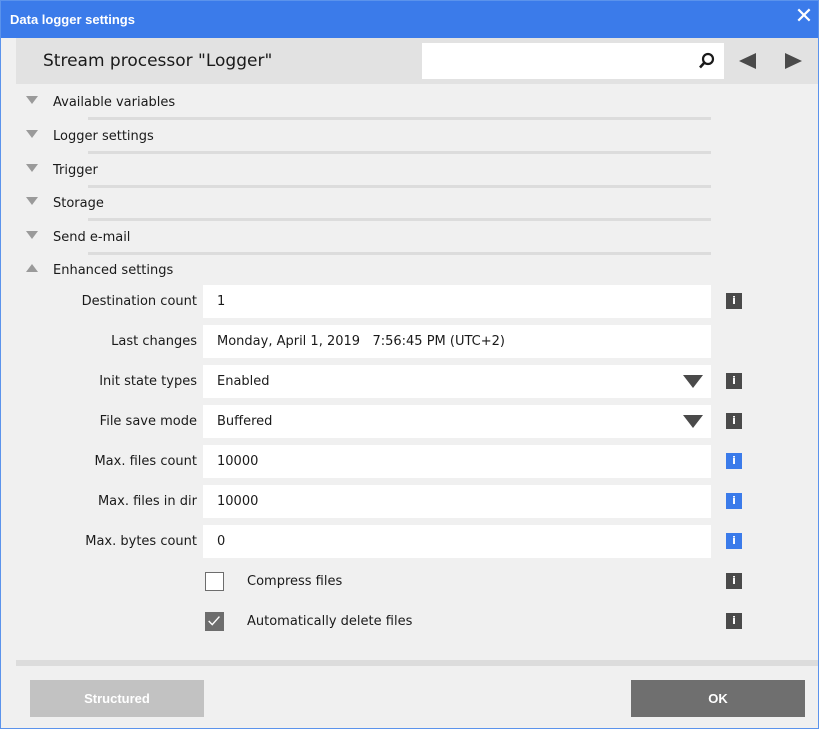 The image size is (819, 729). Describe the element at coordinates (366, 204) in the screenshot. I see `section-storage: Storage` at that location.